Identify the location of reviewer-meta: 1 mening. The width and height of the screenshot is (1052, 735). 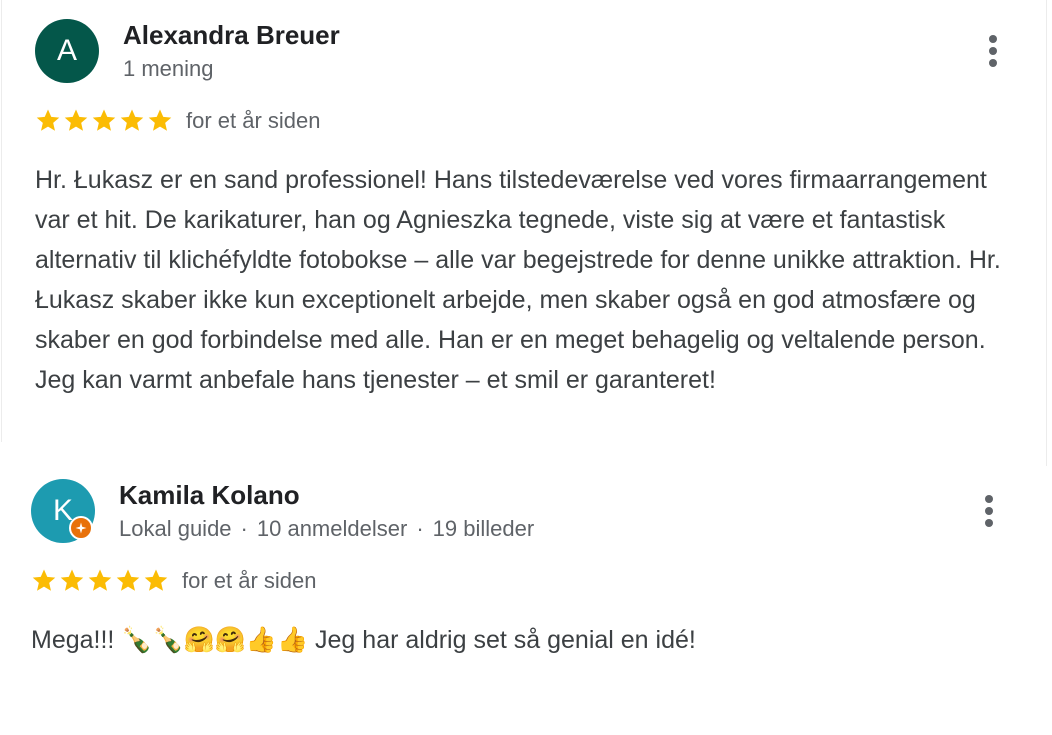
(168, 69).